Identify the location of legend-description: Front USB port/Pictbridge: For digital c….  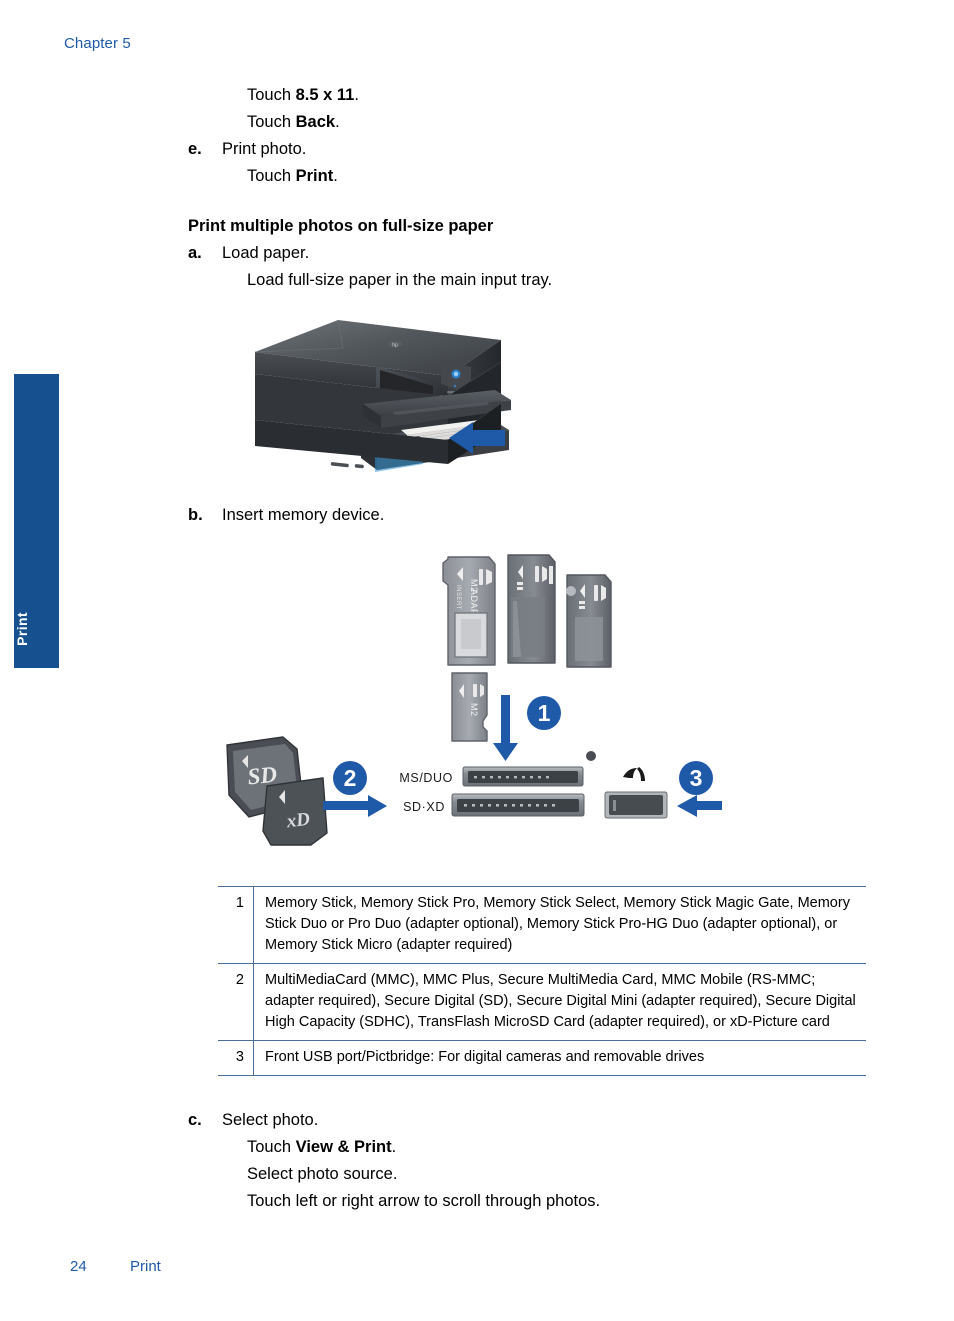
(485, 1057).